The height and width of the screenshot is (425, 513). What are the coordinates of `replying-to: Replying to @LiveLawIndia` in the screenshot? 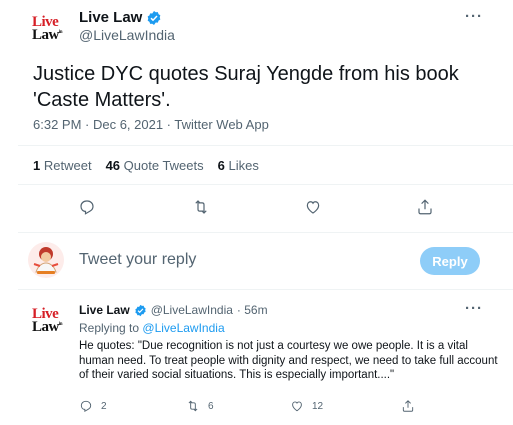 It's located at (152, 328).